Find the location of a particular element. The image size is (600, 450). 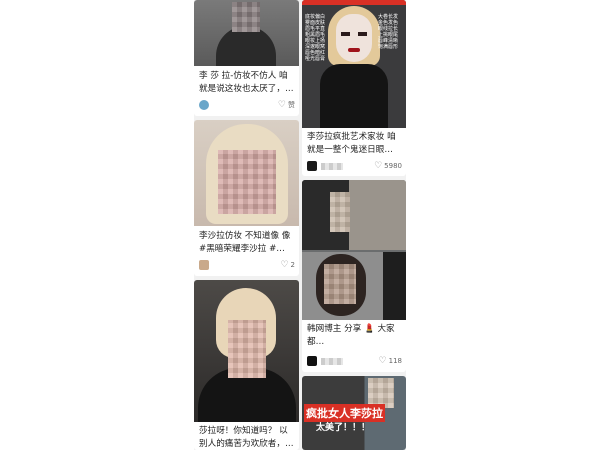

post-card: 李 莎 拉-仿妆不仿人 咱就是说这妆也太厌了，… ♡ 赞 is located at coordinates (246, 58).